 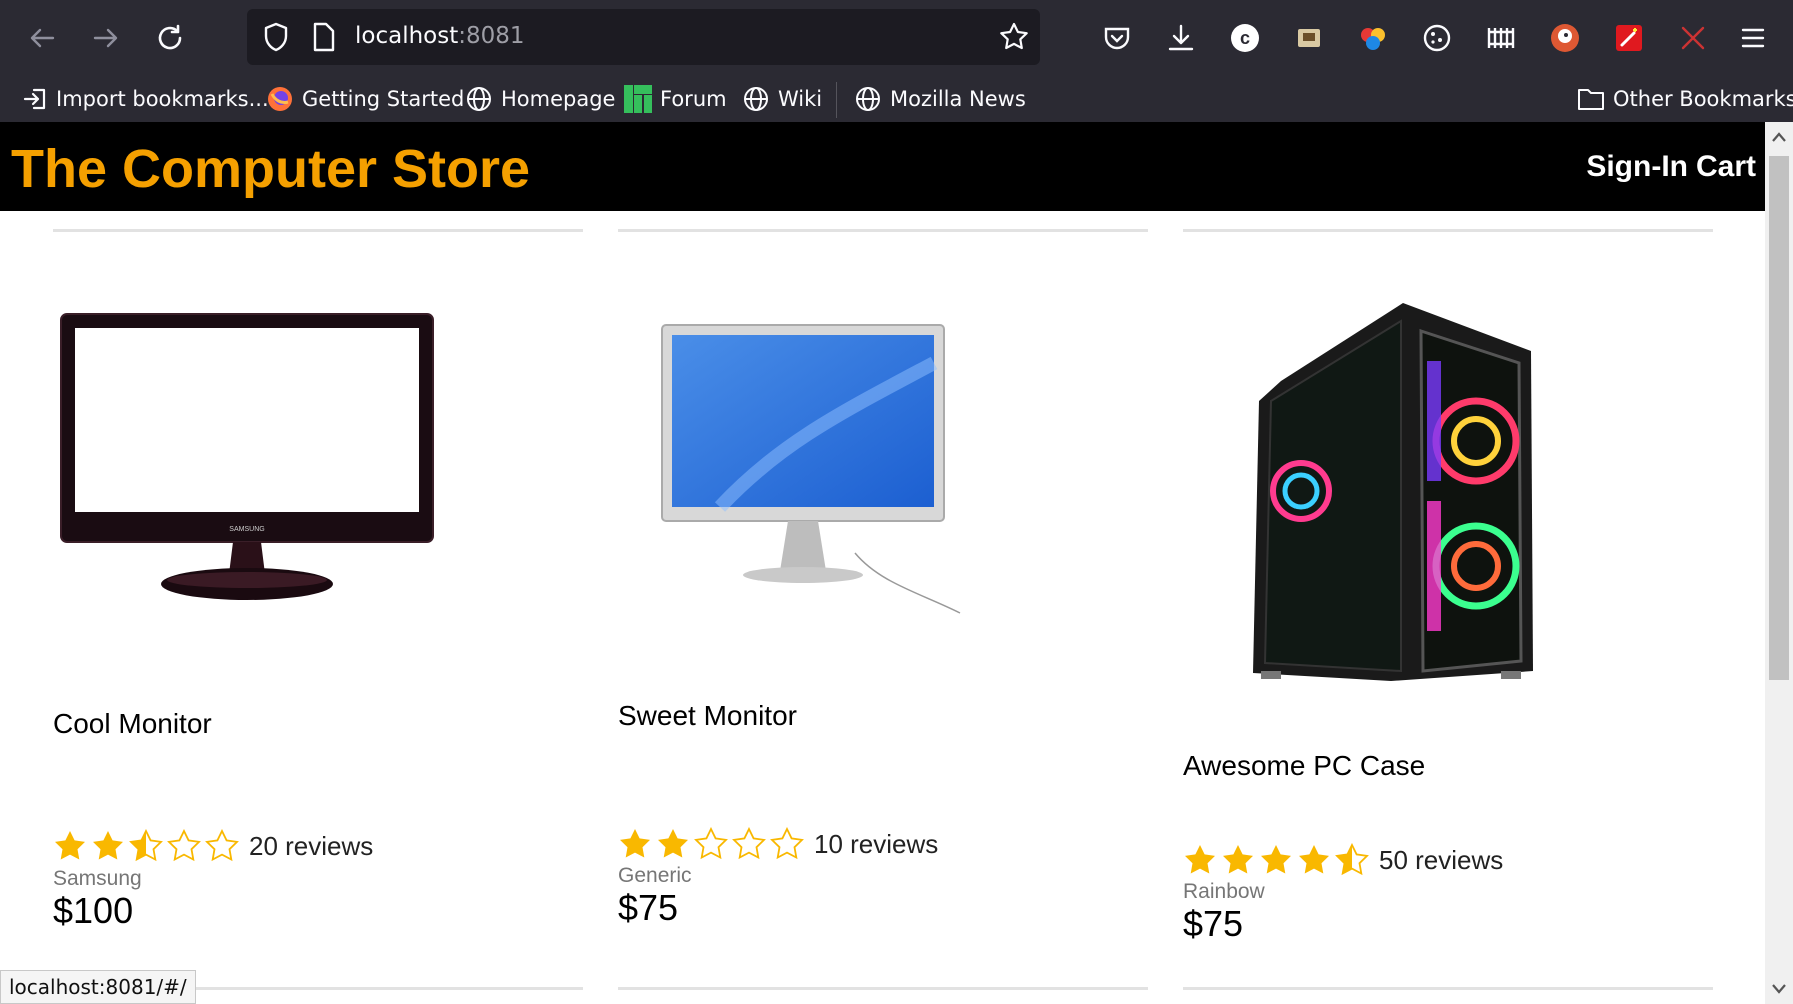 I want to click on product-name: Awesome PC Case, so click(x=1304, y=766).